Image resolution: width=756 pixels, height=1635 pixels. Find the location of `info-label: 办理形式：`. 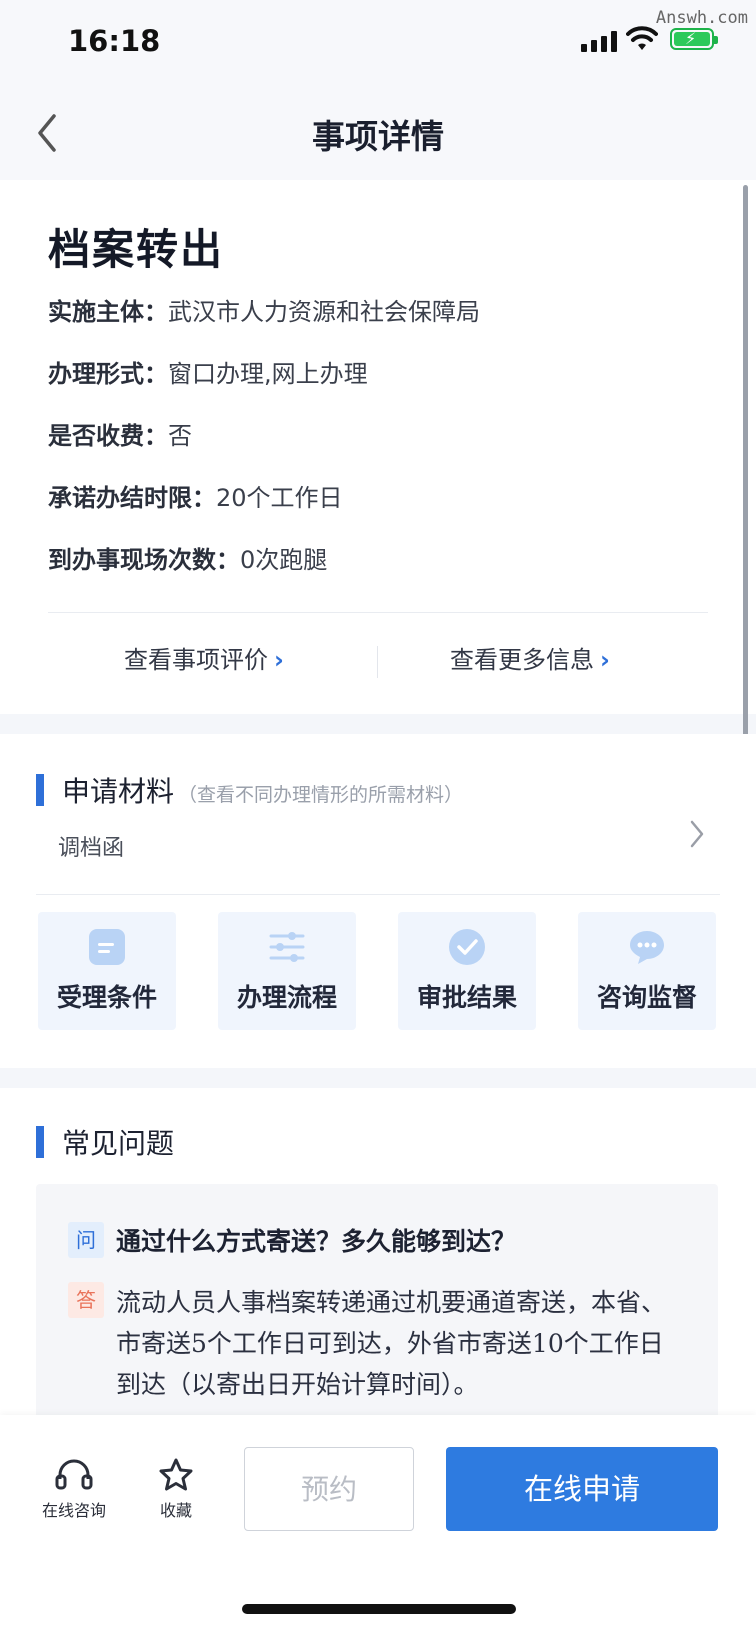

info-label: 办理形式： is located at coordinates (108, 374).